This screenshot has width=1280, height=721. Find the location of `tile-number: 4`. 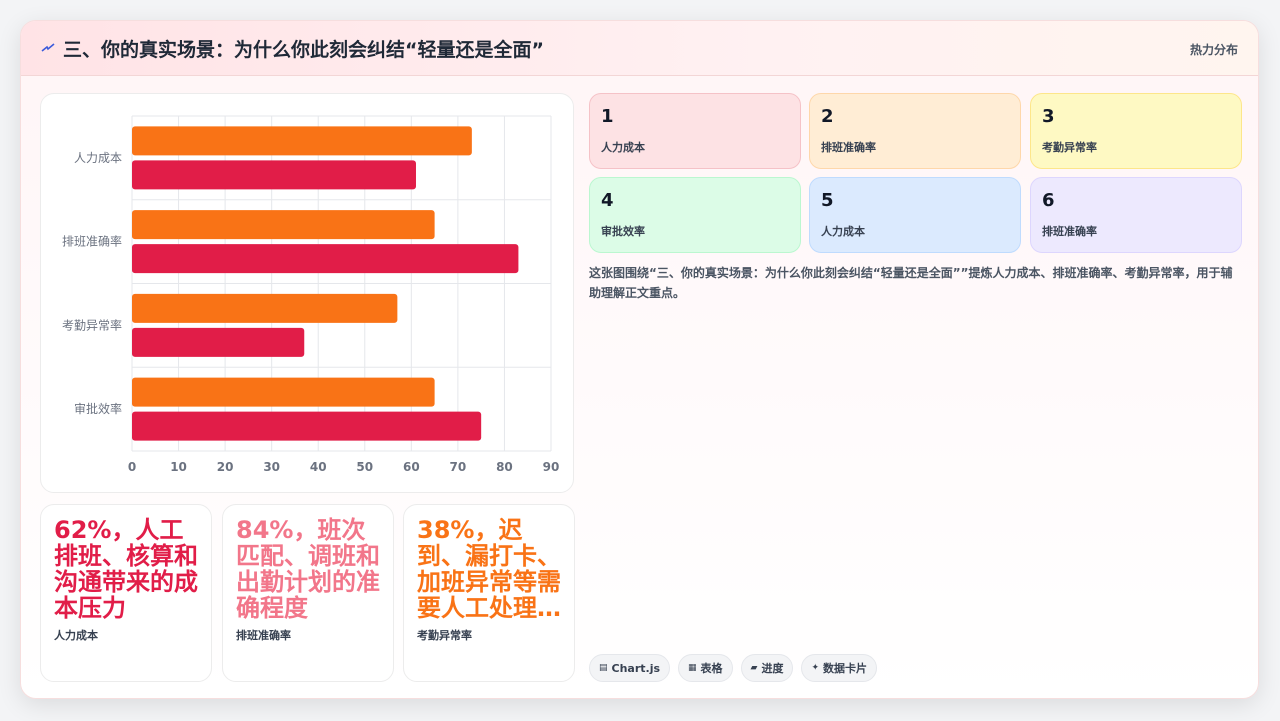

tile-number: 4 is located at coordinates (607, 200).